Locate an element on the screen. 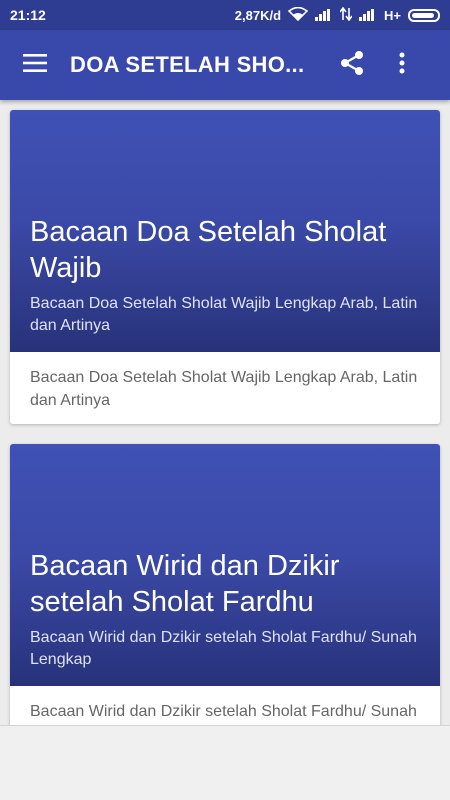 This screenshot has height=800, width=450. menu-button is located at coordinates (35, 65).